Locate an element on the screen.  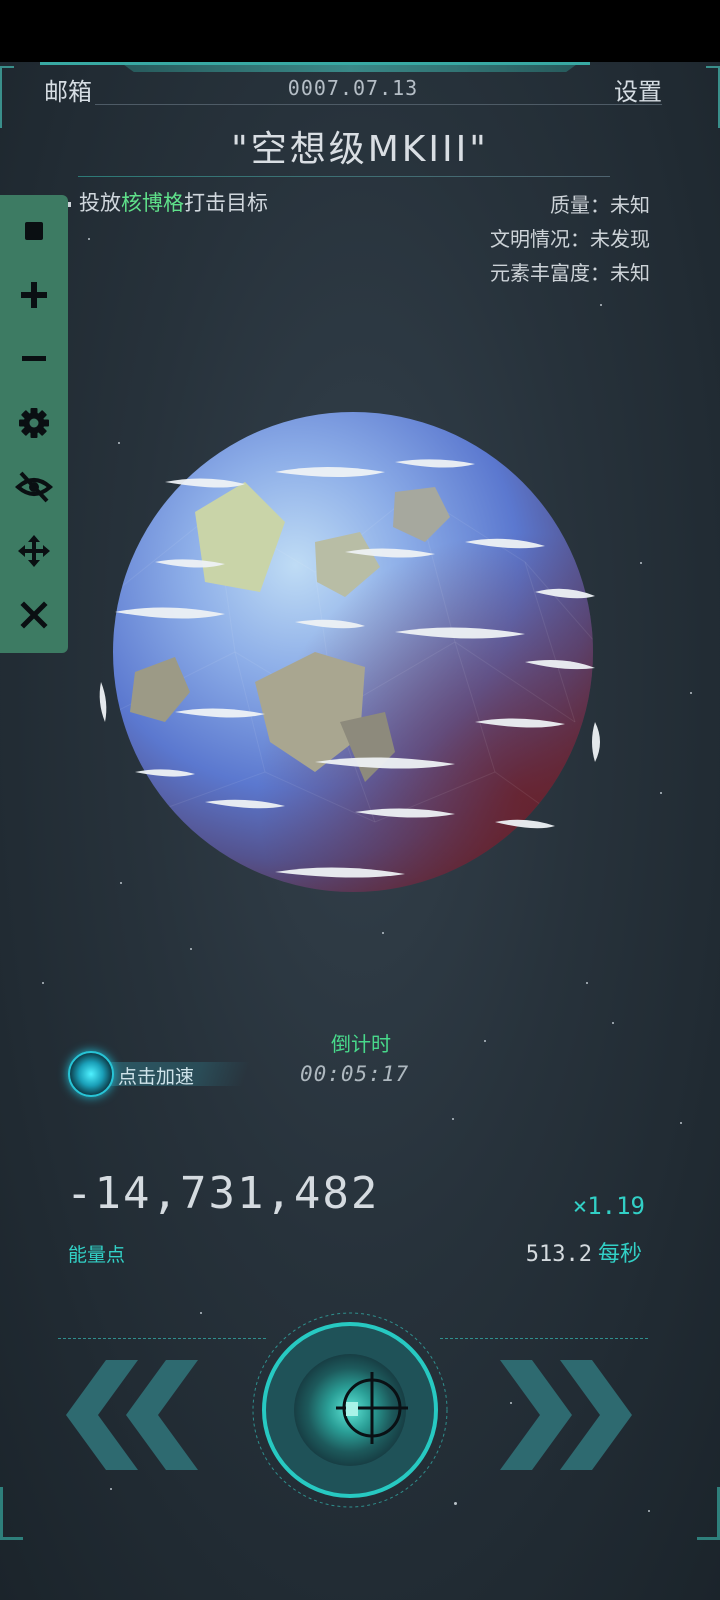
energy-points: -14,731,482 is located at coordinates (223, 1193).